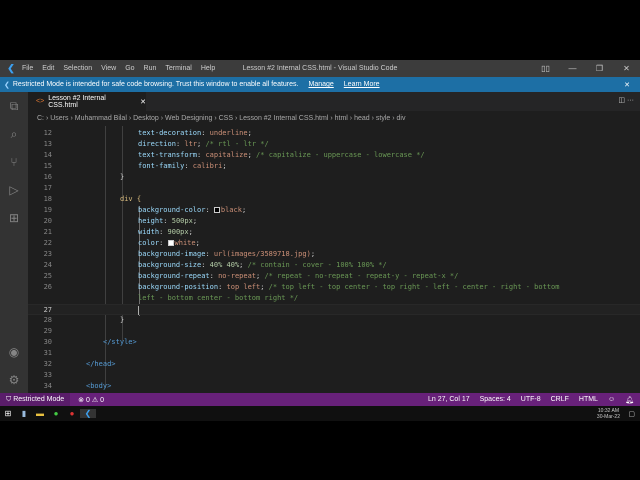 The height and width of the screenshot is (480, 640). What do you see at coordinates (14, 242) in the screenshot?
I see `activity-bar: ⧉ ⌕ ⑂ ▷ ⊞ ◉ ⚙` at bounding box center [14, 242].